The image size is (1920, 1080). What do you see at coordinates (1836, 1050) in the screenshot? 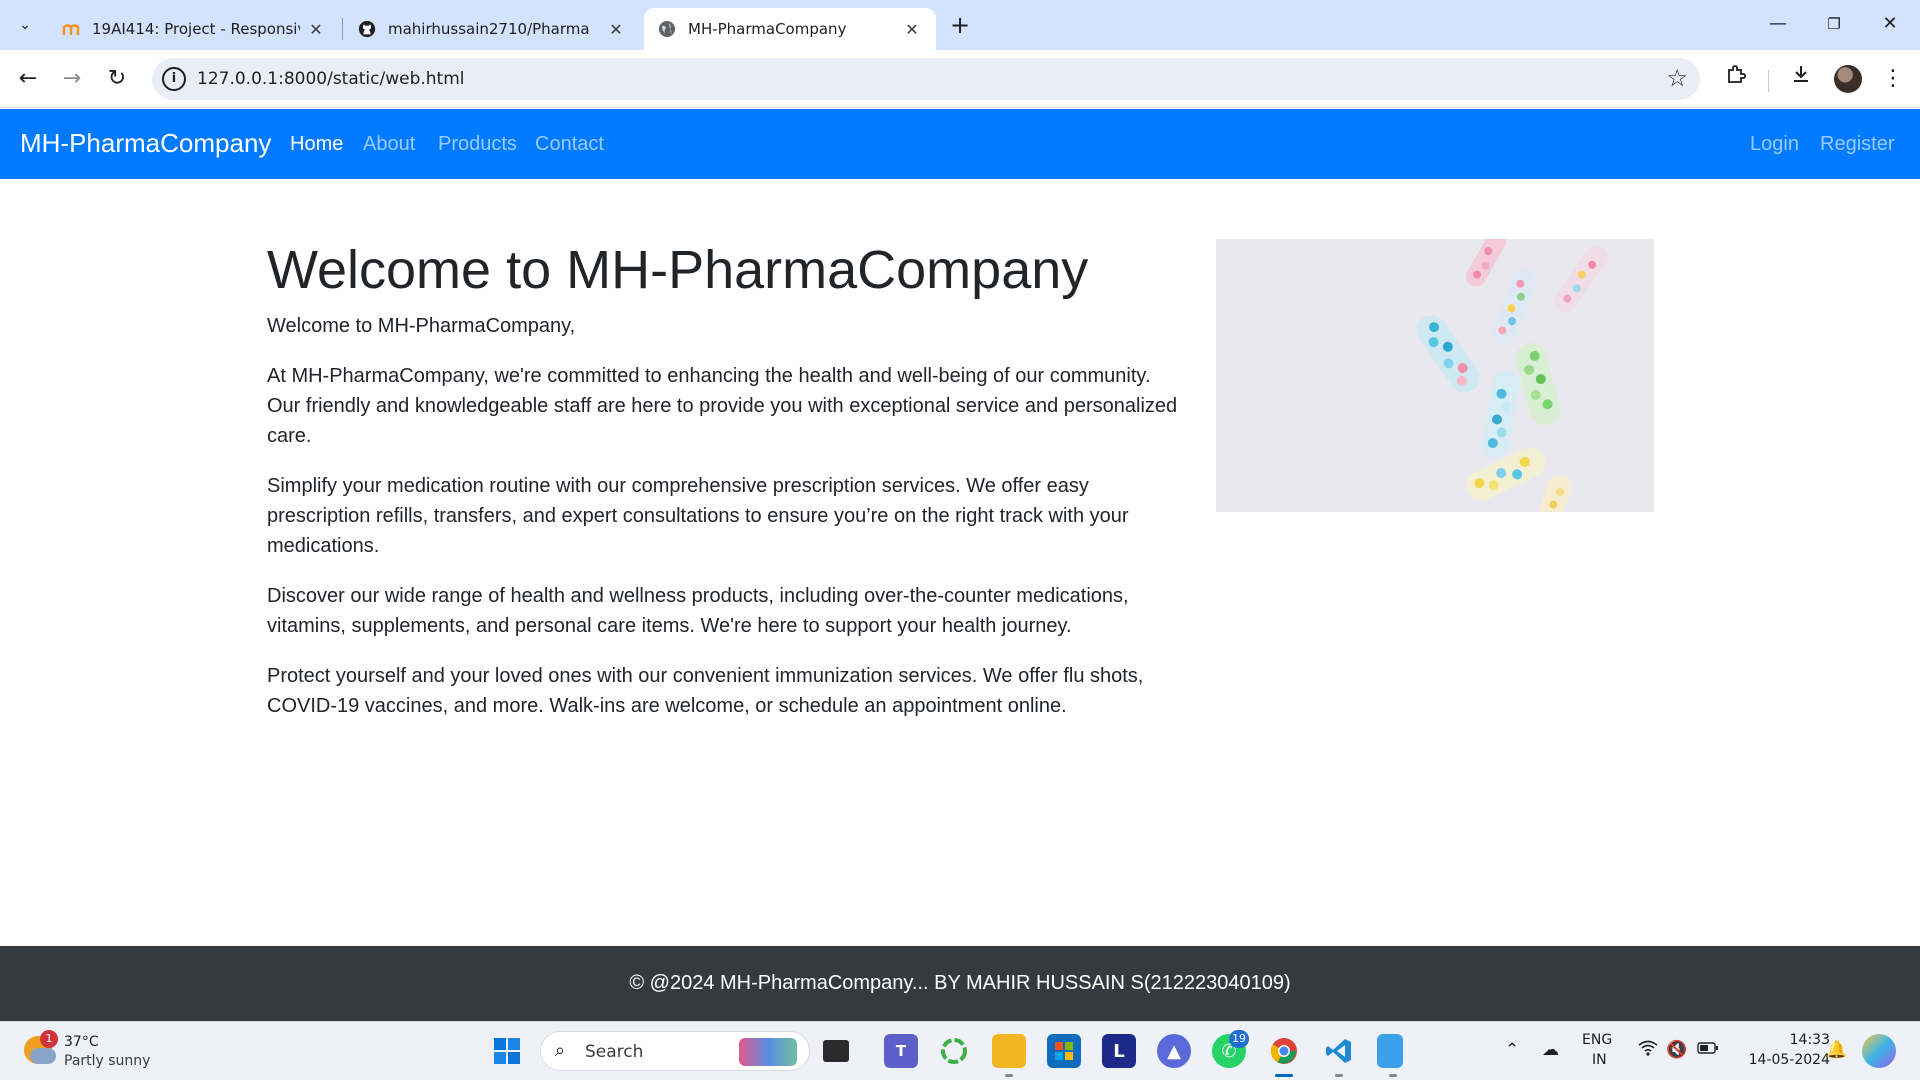
I see `notification-bell-icon: 🔔` at bounding box center [1836, 1050].